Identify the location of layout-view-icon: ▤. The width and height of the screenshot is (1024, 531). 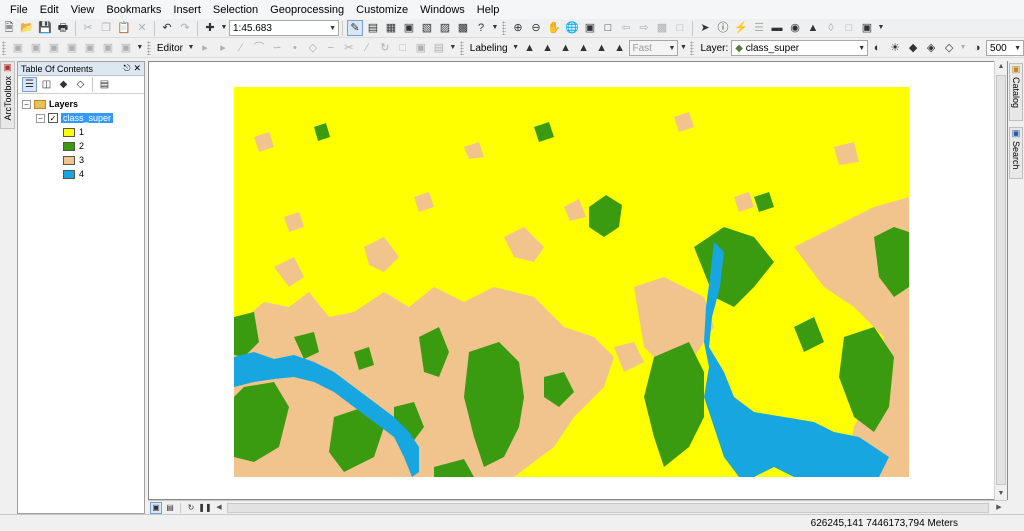
(170, 508).